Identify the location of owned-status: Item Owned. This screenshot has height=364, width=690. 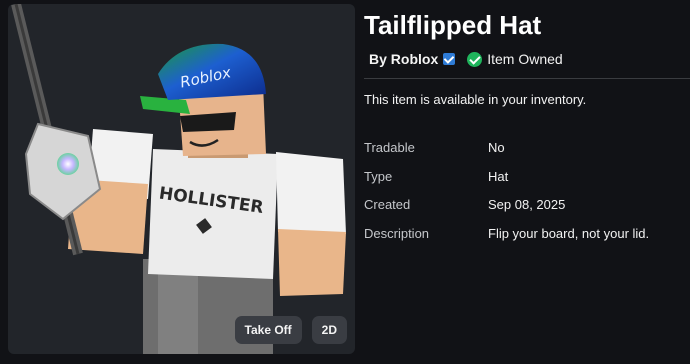
(525, 59).